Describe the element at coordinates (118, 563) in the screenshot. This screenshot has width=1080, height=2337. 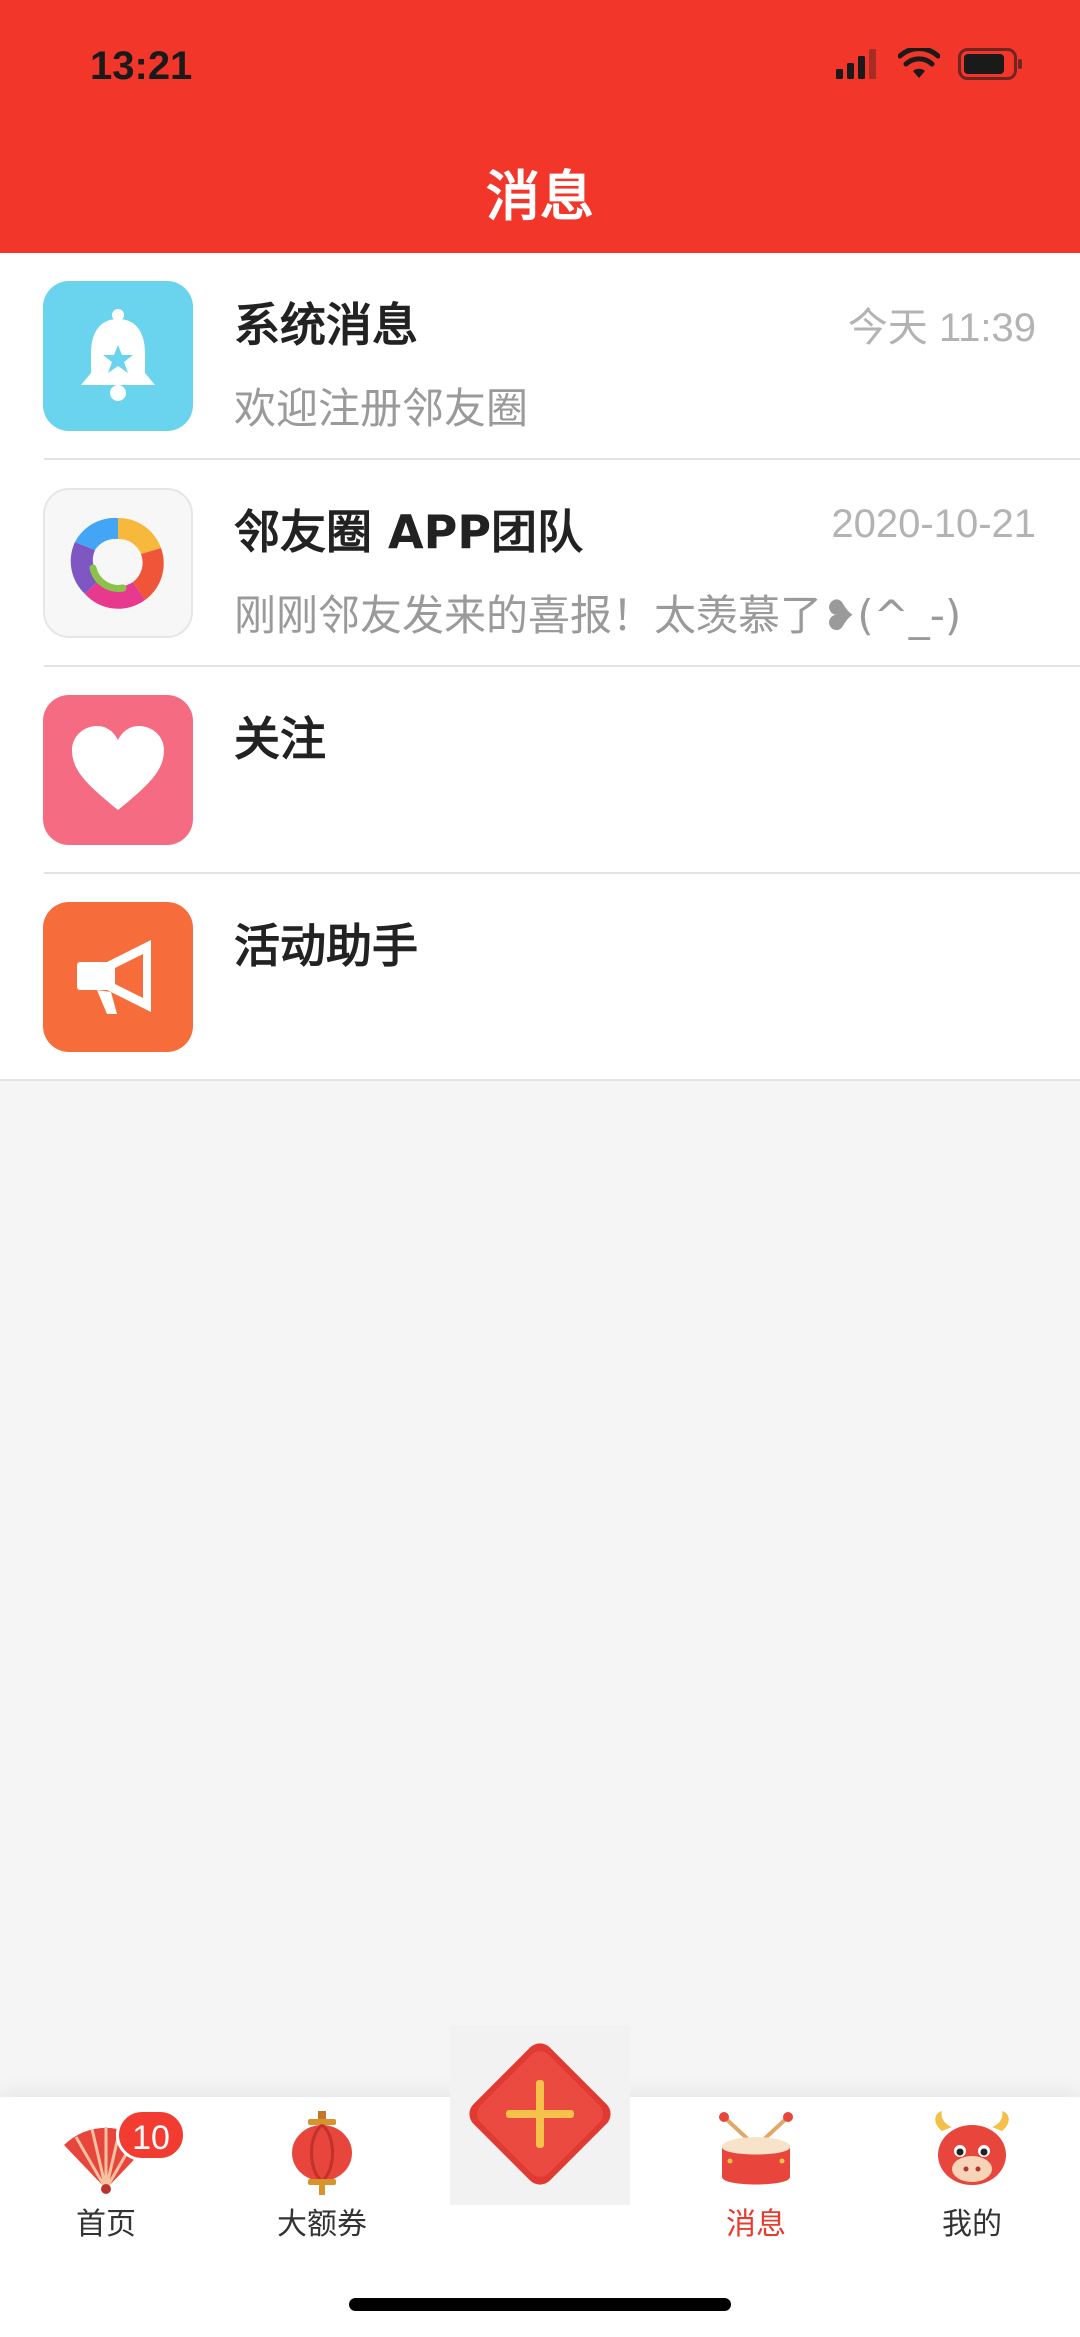
I see `app-logo-icon` at that location.